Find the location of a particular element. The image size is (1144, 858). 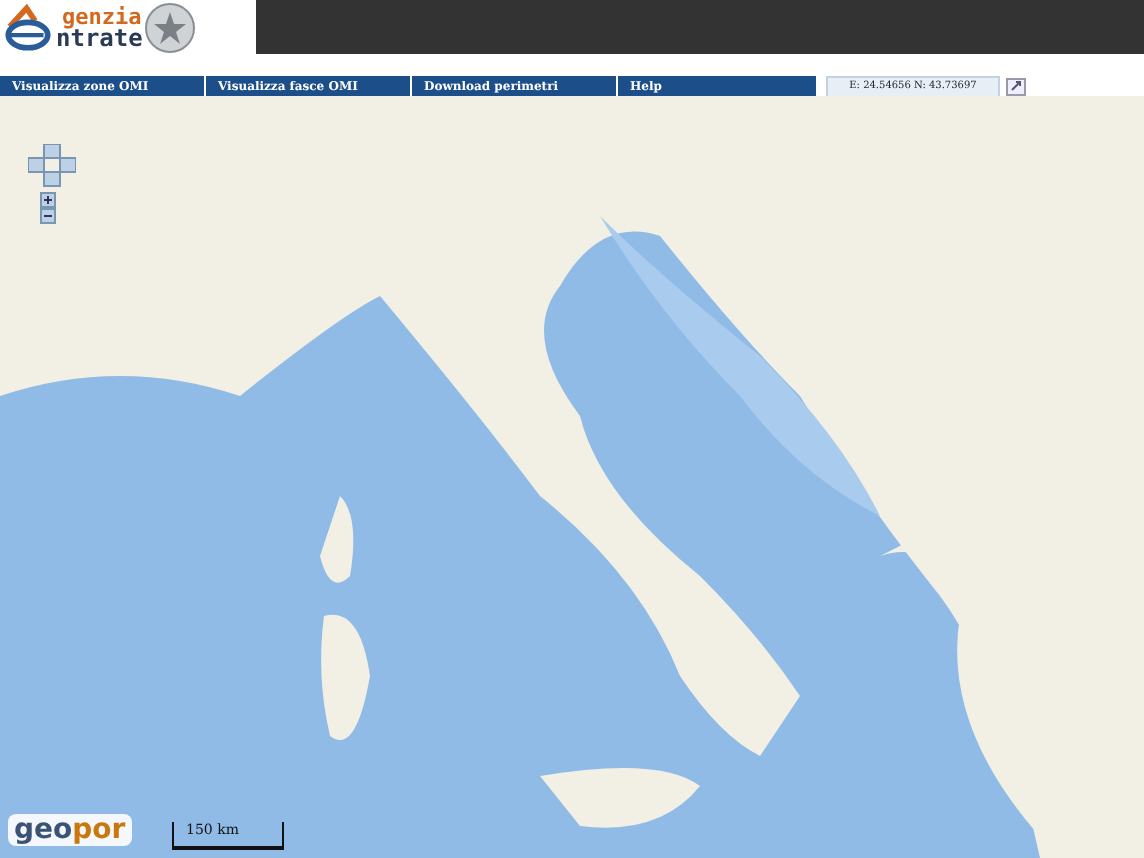

logo-text: genzia is located at coordinates (101, 16).